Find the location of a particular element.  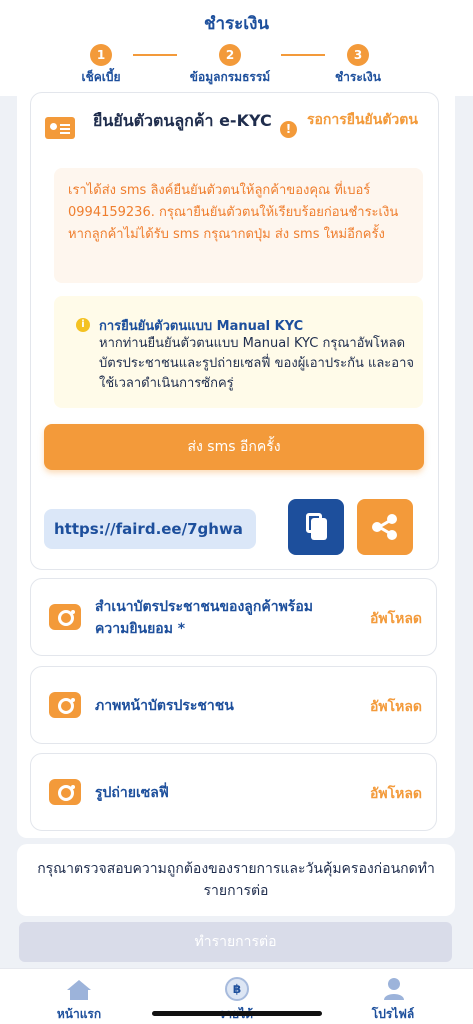

nav-item-profile: โปรไฟล์ is located at coordinates (393, 996).